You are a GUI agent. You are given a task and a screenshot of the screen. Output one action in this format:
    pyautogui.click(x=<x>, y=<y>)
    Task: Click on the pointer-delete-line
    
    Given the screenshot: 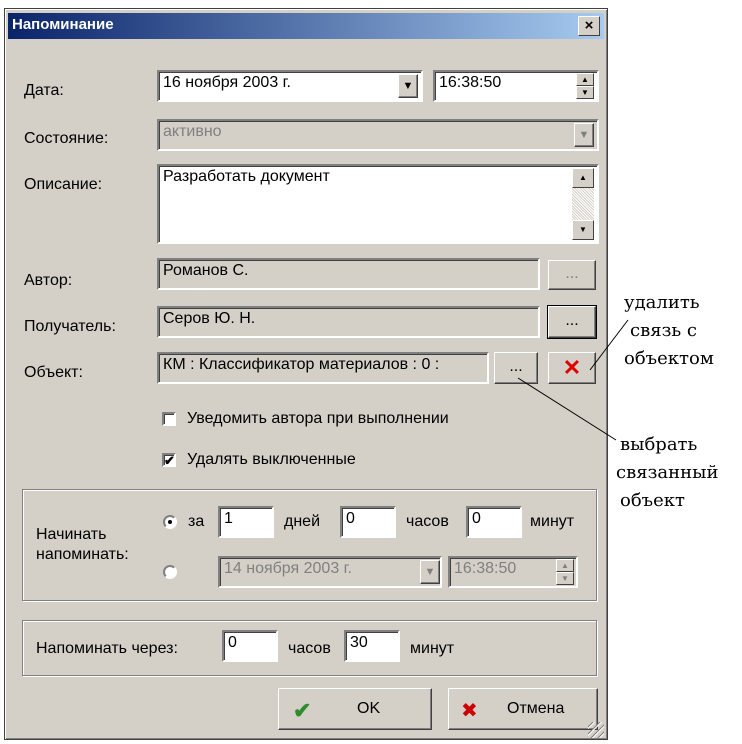 What is the action you would take?
    pyautogui.click(x=609, y=345)
    